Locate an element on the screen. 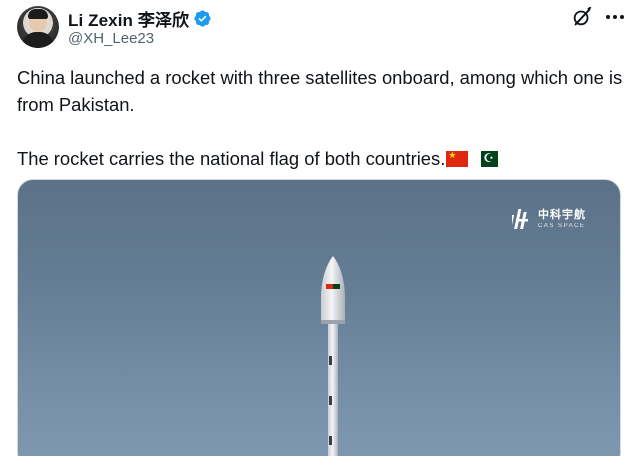 The image size is (640, 456). verified-badge-icon is located at coordinates (202, 18).